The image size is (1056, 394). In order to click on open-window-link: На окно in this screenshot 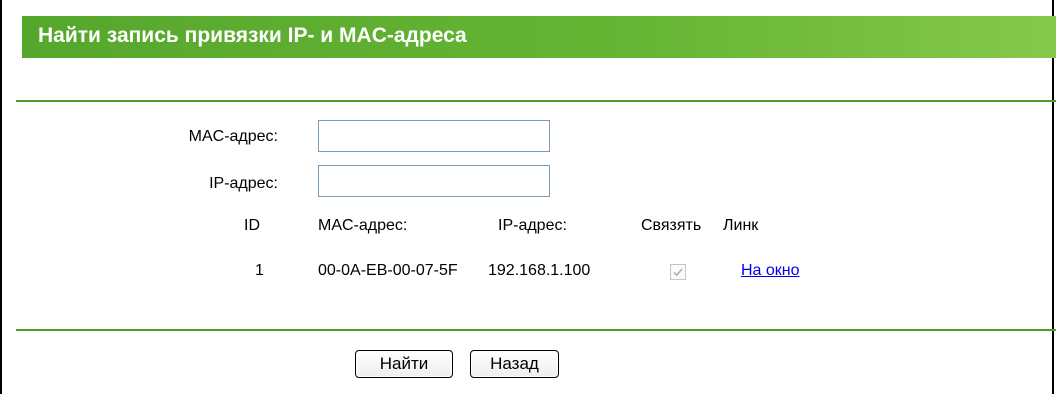, I will do `click(770, 271)`.